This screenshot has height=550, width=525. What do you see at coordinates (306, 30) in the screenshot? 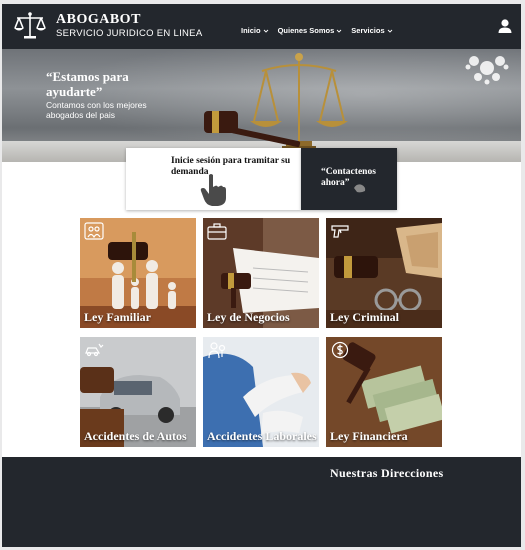
I see `nav-item-label: Quienes Somos` at bounding box center [306, 30].